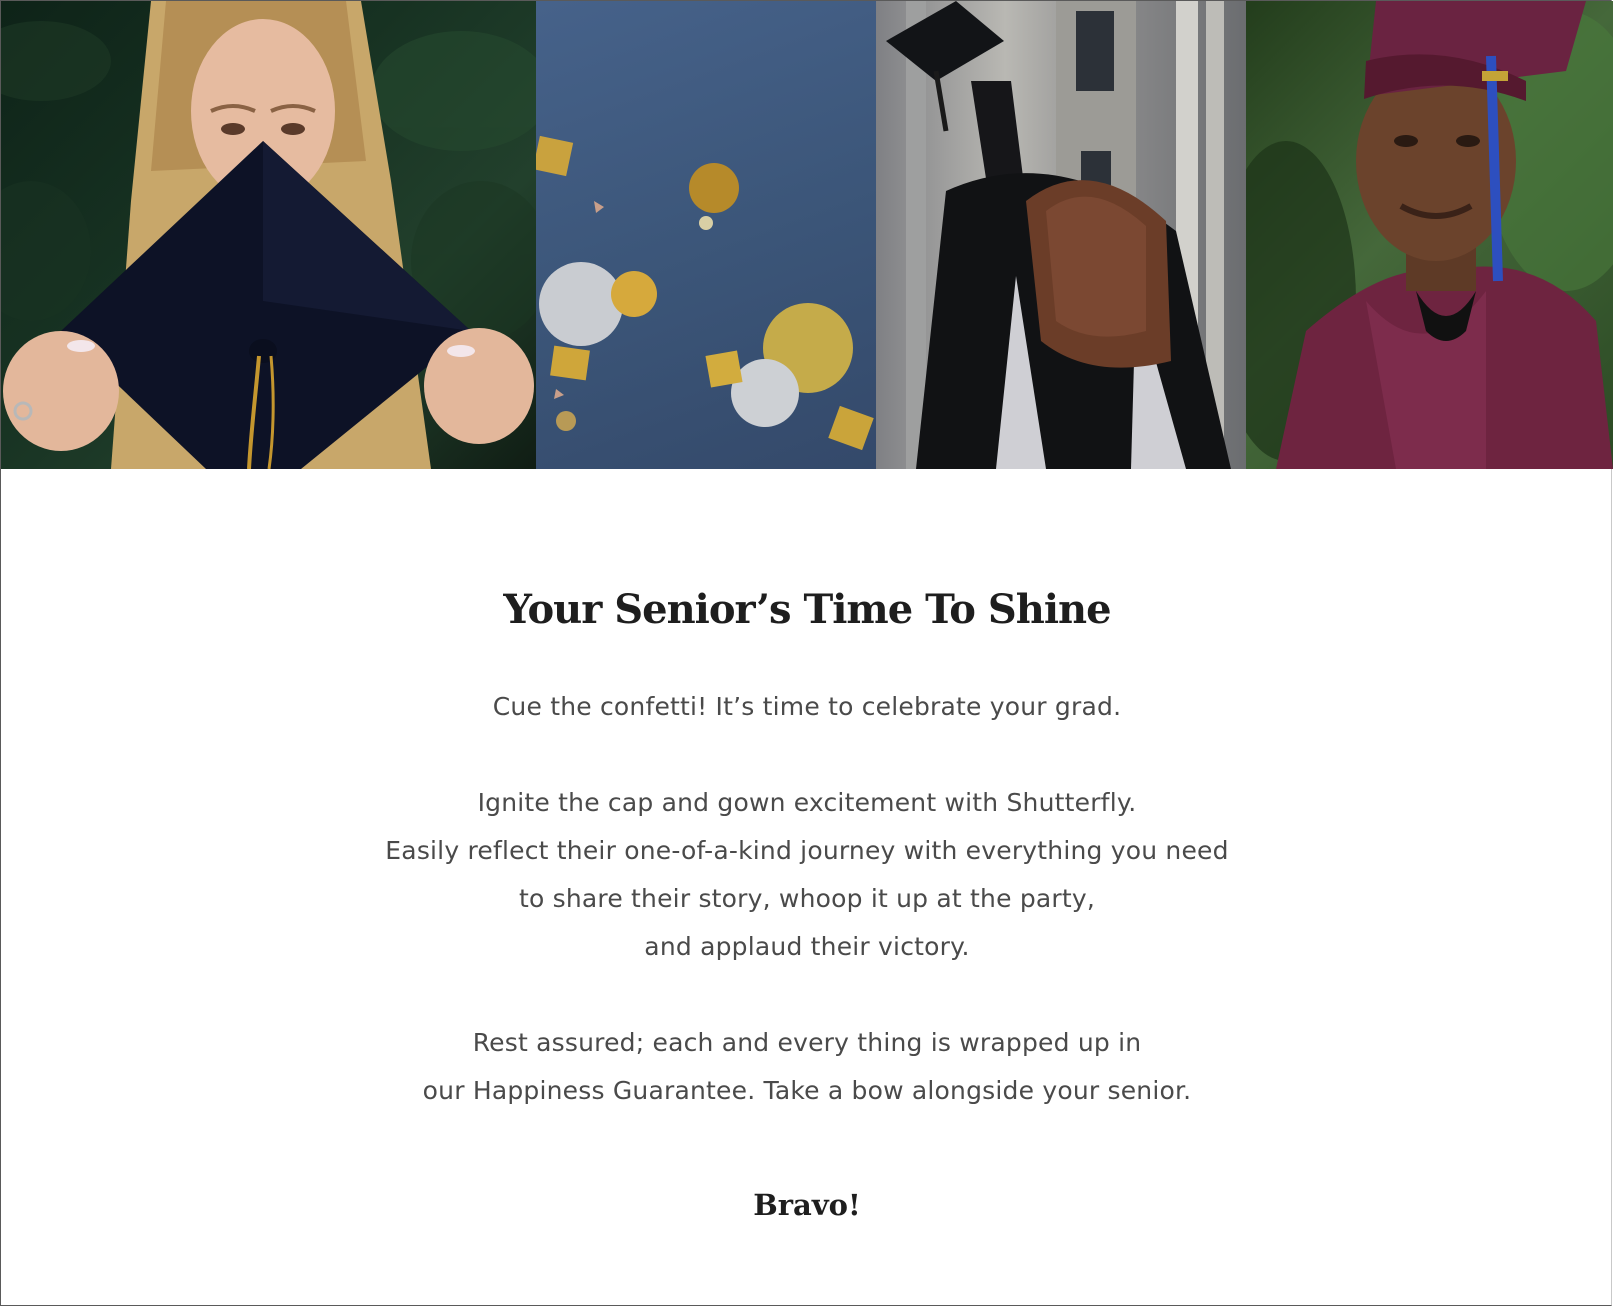 Image resolution: width=1614 pixels, height=1308 pixels. What do you see at coordinates (1429, 235) in the screenshot?
I see `grad-maroon-gown-photo` at bounding box center [1429, 235].